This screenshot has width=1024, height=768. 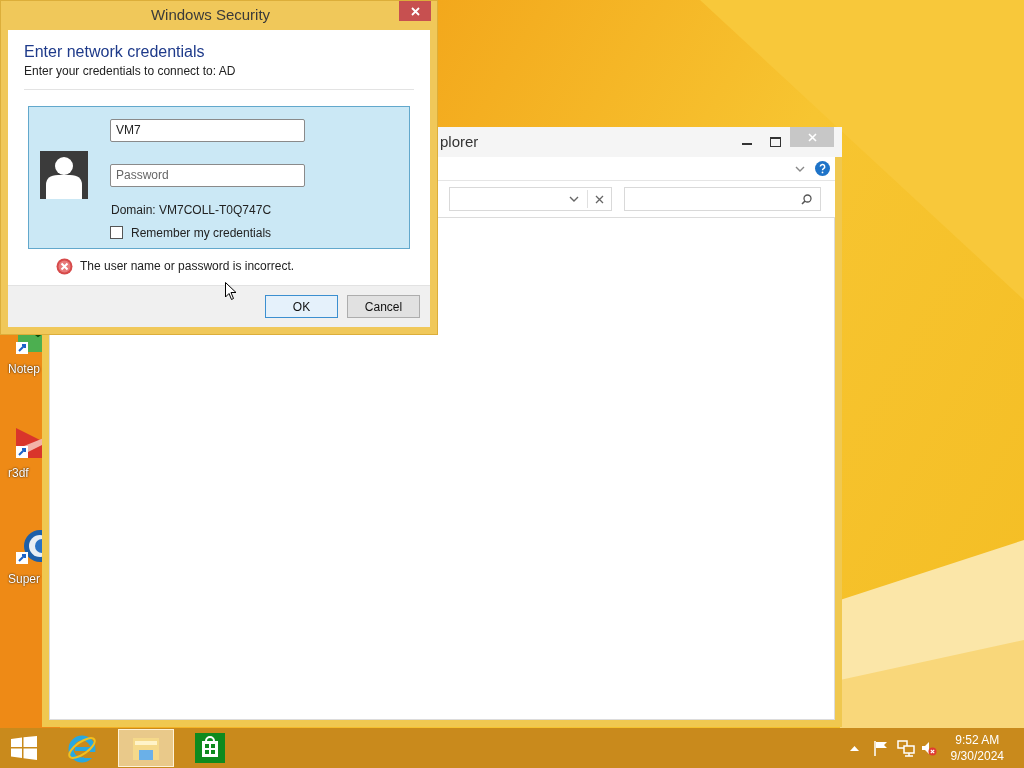 I want to click on dialog-button: OK, so click(x=301, y=306).